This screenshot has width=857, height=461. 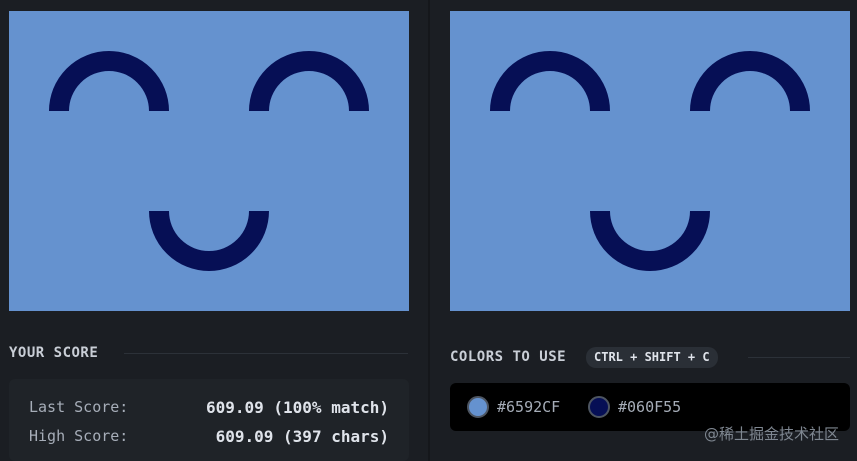 What do you see at coordinates (508, 357) in the screenshot?
I see `colors-section-title: COLORS TO USE` at bounding box center [508, 357].